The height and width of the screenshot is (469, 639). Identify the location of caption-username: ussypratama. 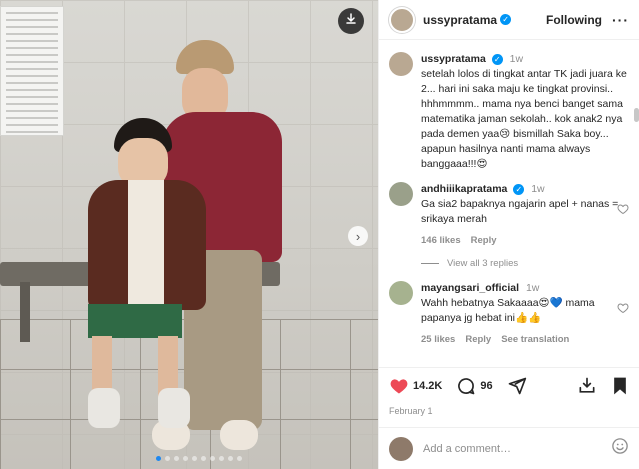
(453, 59).